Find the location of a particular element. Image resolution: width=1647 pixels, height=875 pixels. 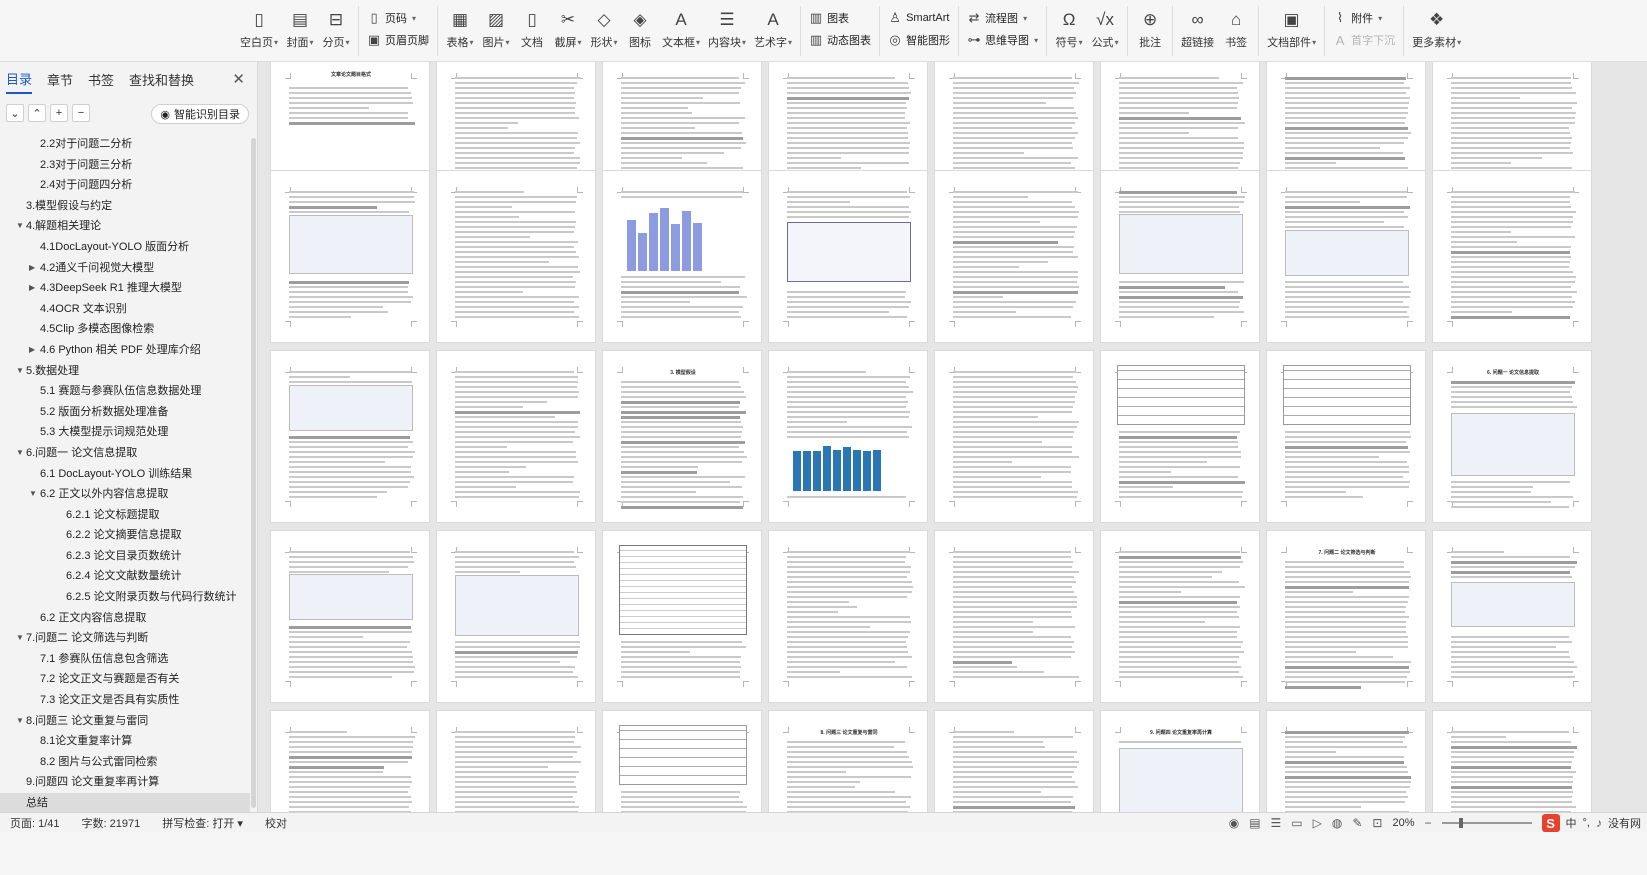

toc-item: 4.1DocLayout-YOLO 版面分析 is located at coordinates (125, 247).